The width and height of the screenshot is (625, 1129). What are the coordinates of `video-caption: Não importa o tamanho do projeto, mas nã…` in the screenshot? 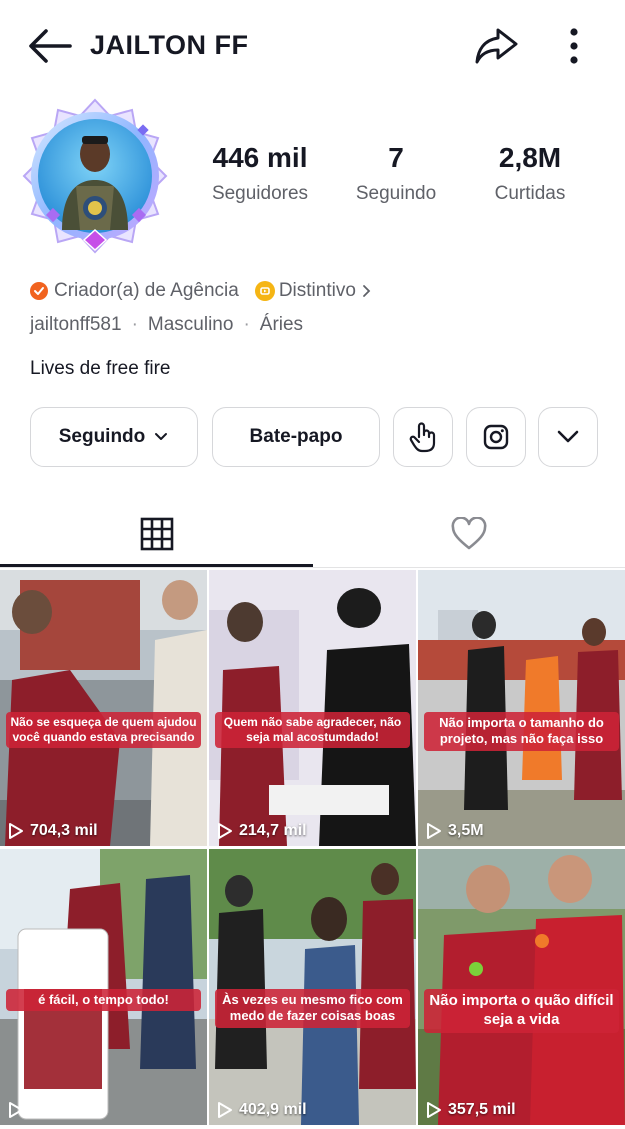 It's located at (521, 731).